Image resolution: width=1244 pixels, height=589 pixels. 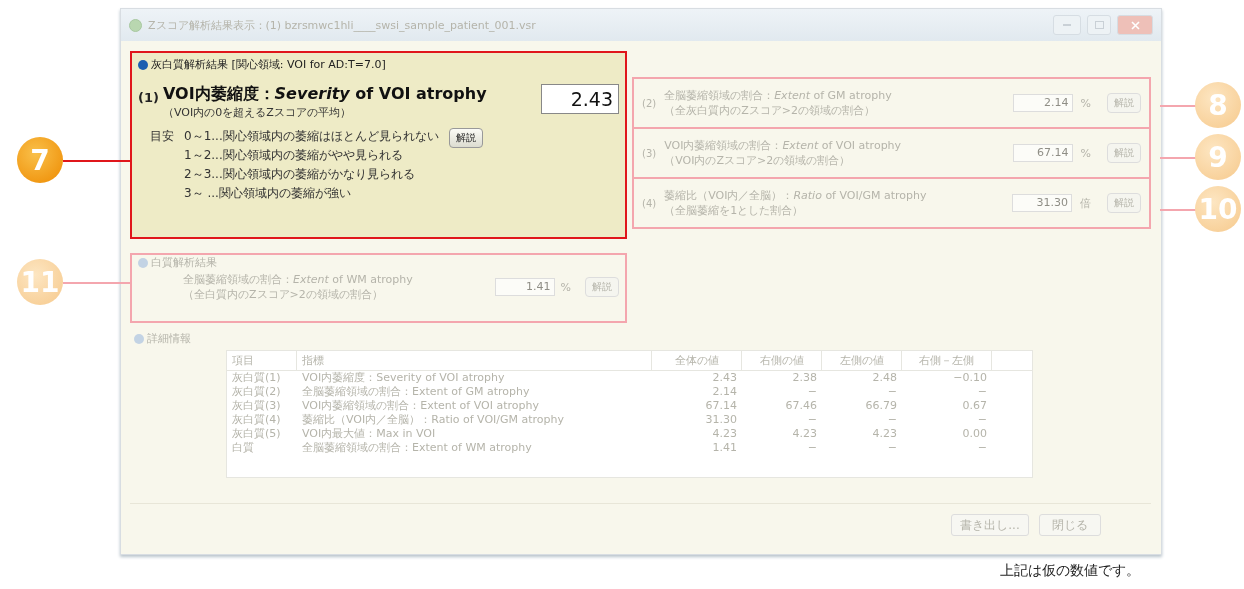 I want to click on metric-description: （全灰白質内のZスコア>2の領域の割合）, so click(x=770, y=110).